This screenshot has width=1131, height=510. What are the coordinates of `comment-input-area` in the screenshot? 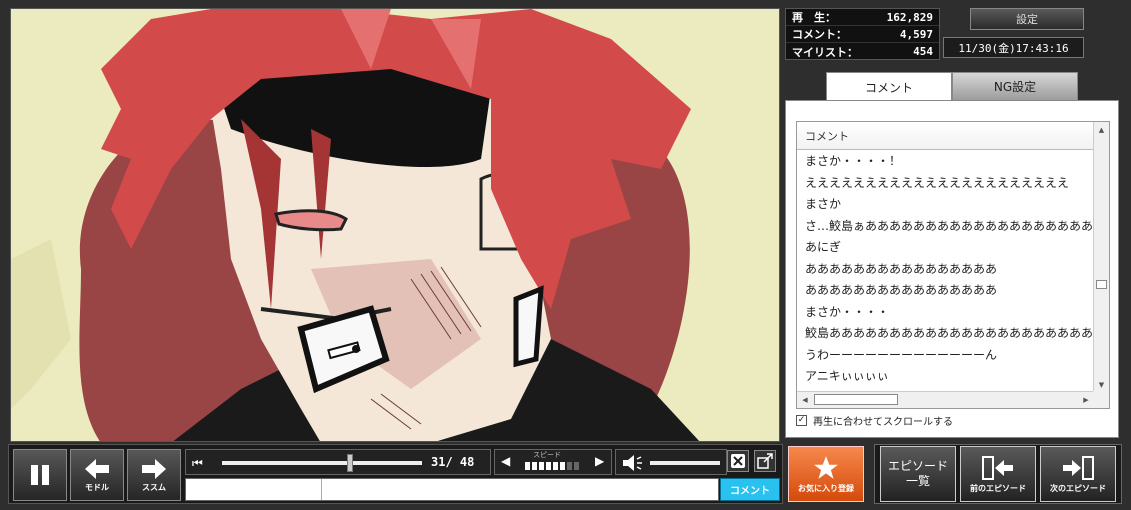 It's located at (452, 489).